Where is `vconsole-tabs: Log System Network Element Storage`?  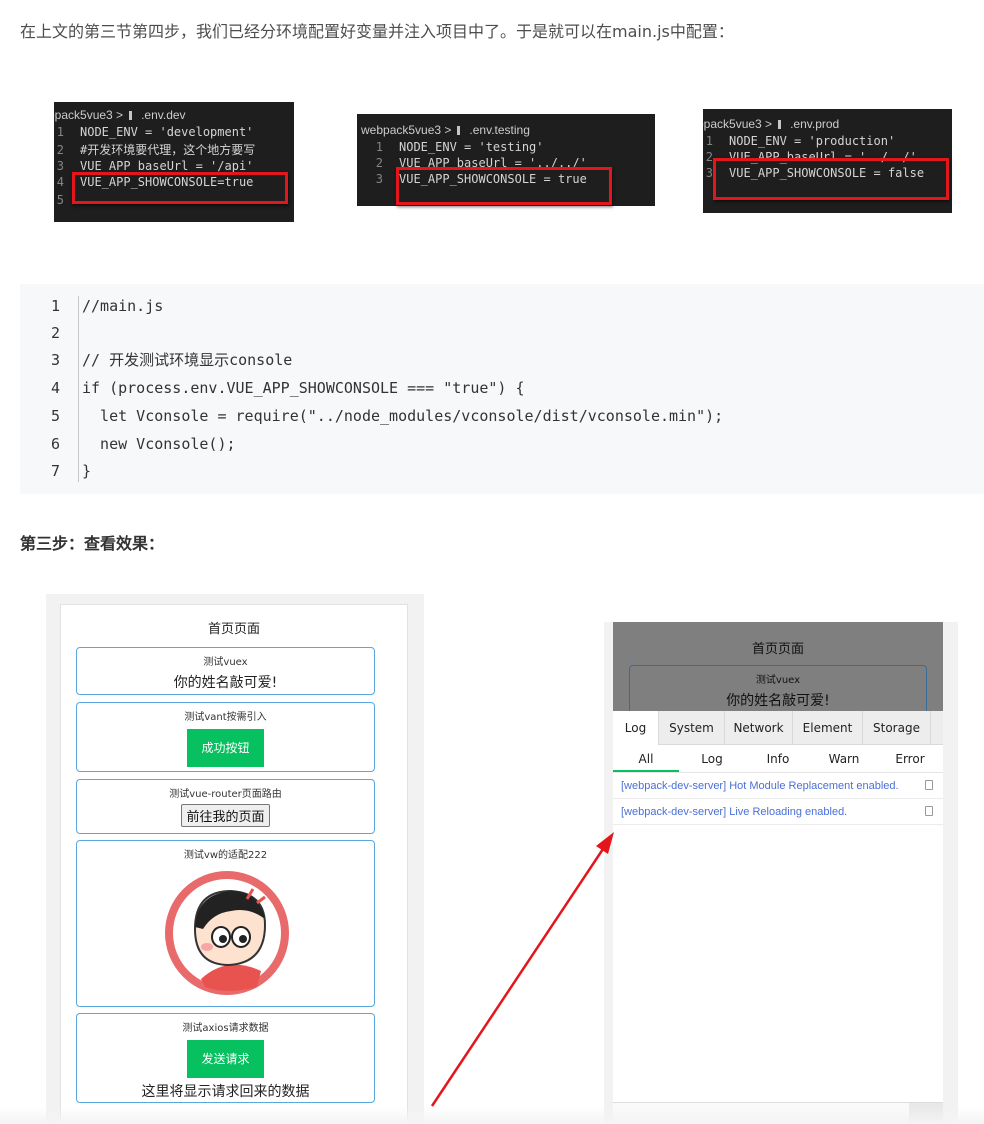
vconsole-tabs: Log System Network Element Storage is located at coordinates (778, 728).